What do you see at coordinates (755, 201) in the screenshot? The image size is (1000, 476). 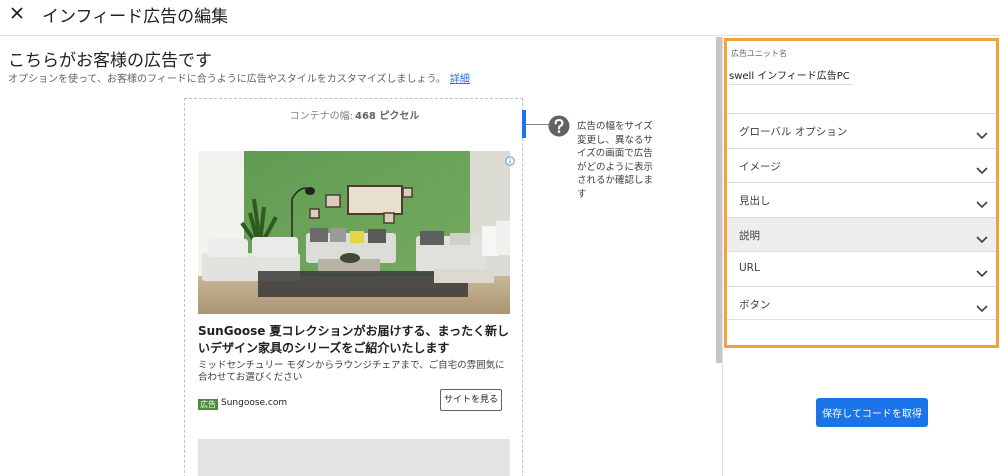 I see `section-label: 見出し` at bounding box center [755, 201].